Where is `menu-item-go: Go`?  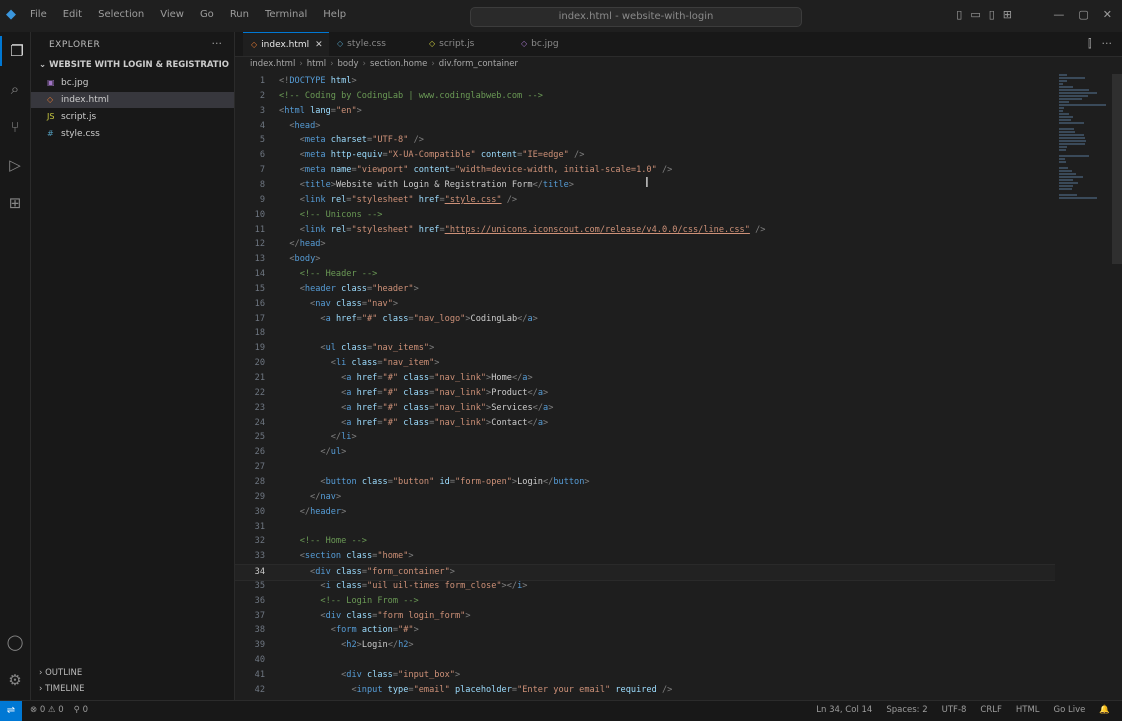 menu-item-go: Go is located at coordinates (207, 14).